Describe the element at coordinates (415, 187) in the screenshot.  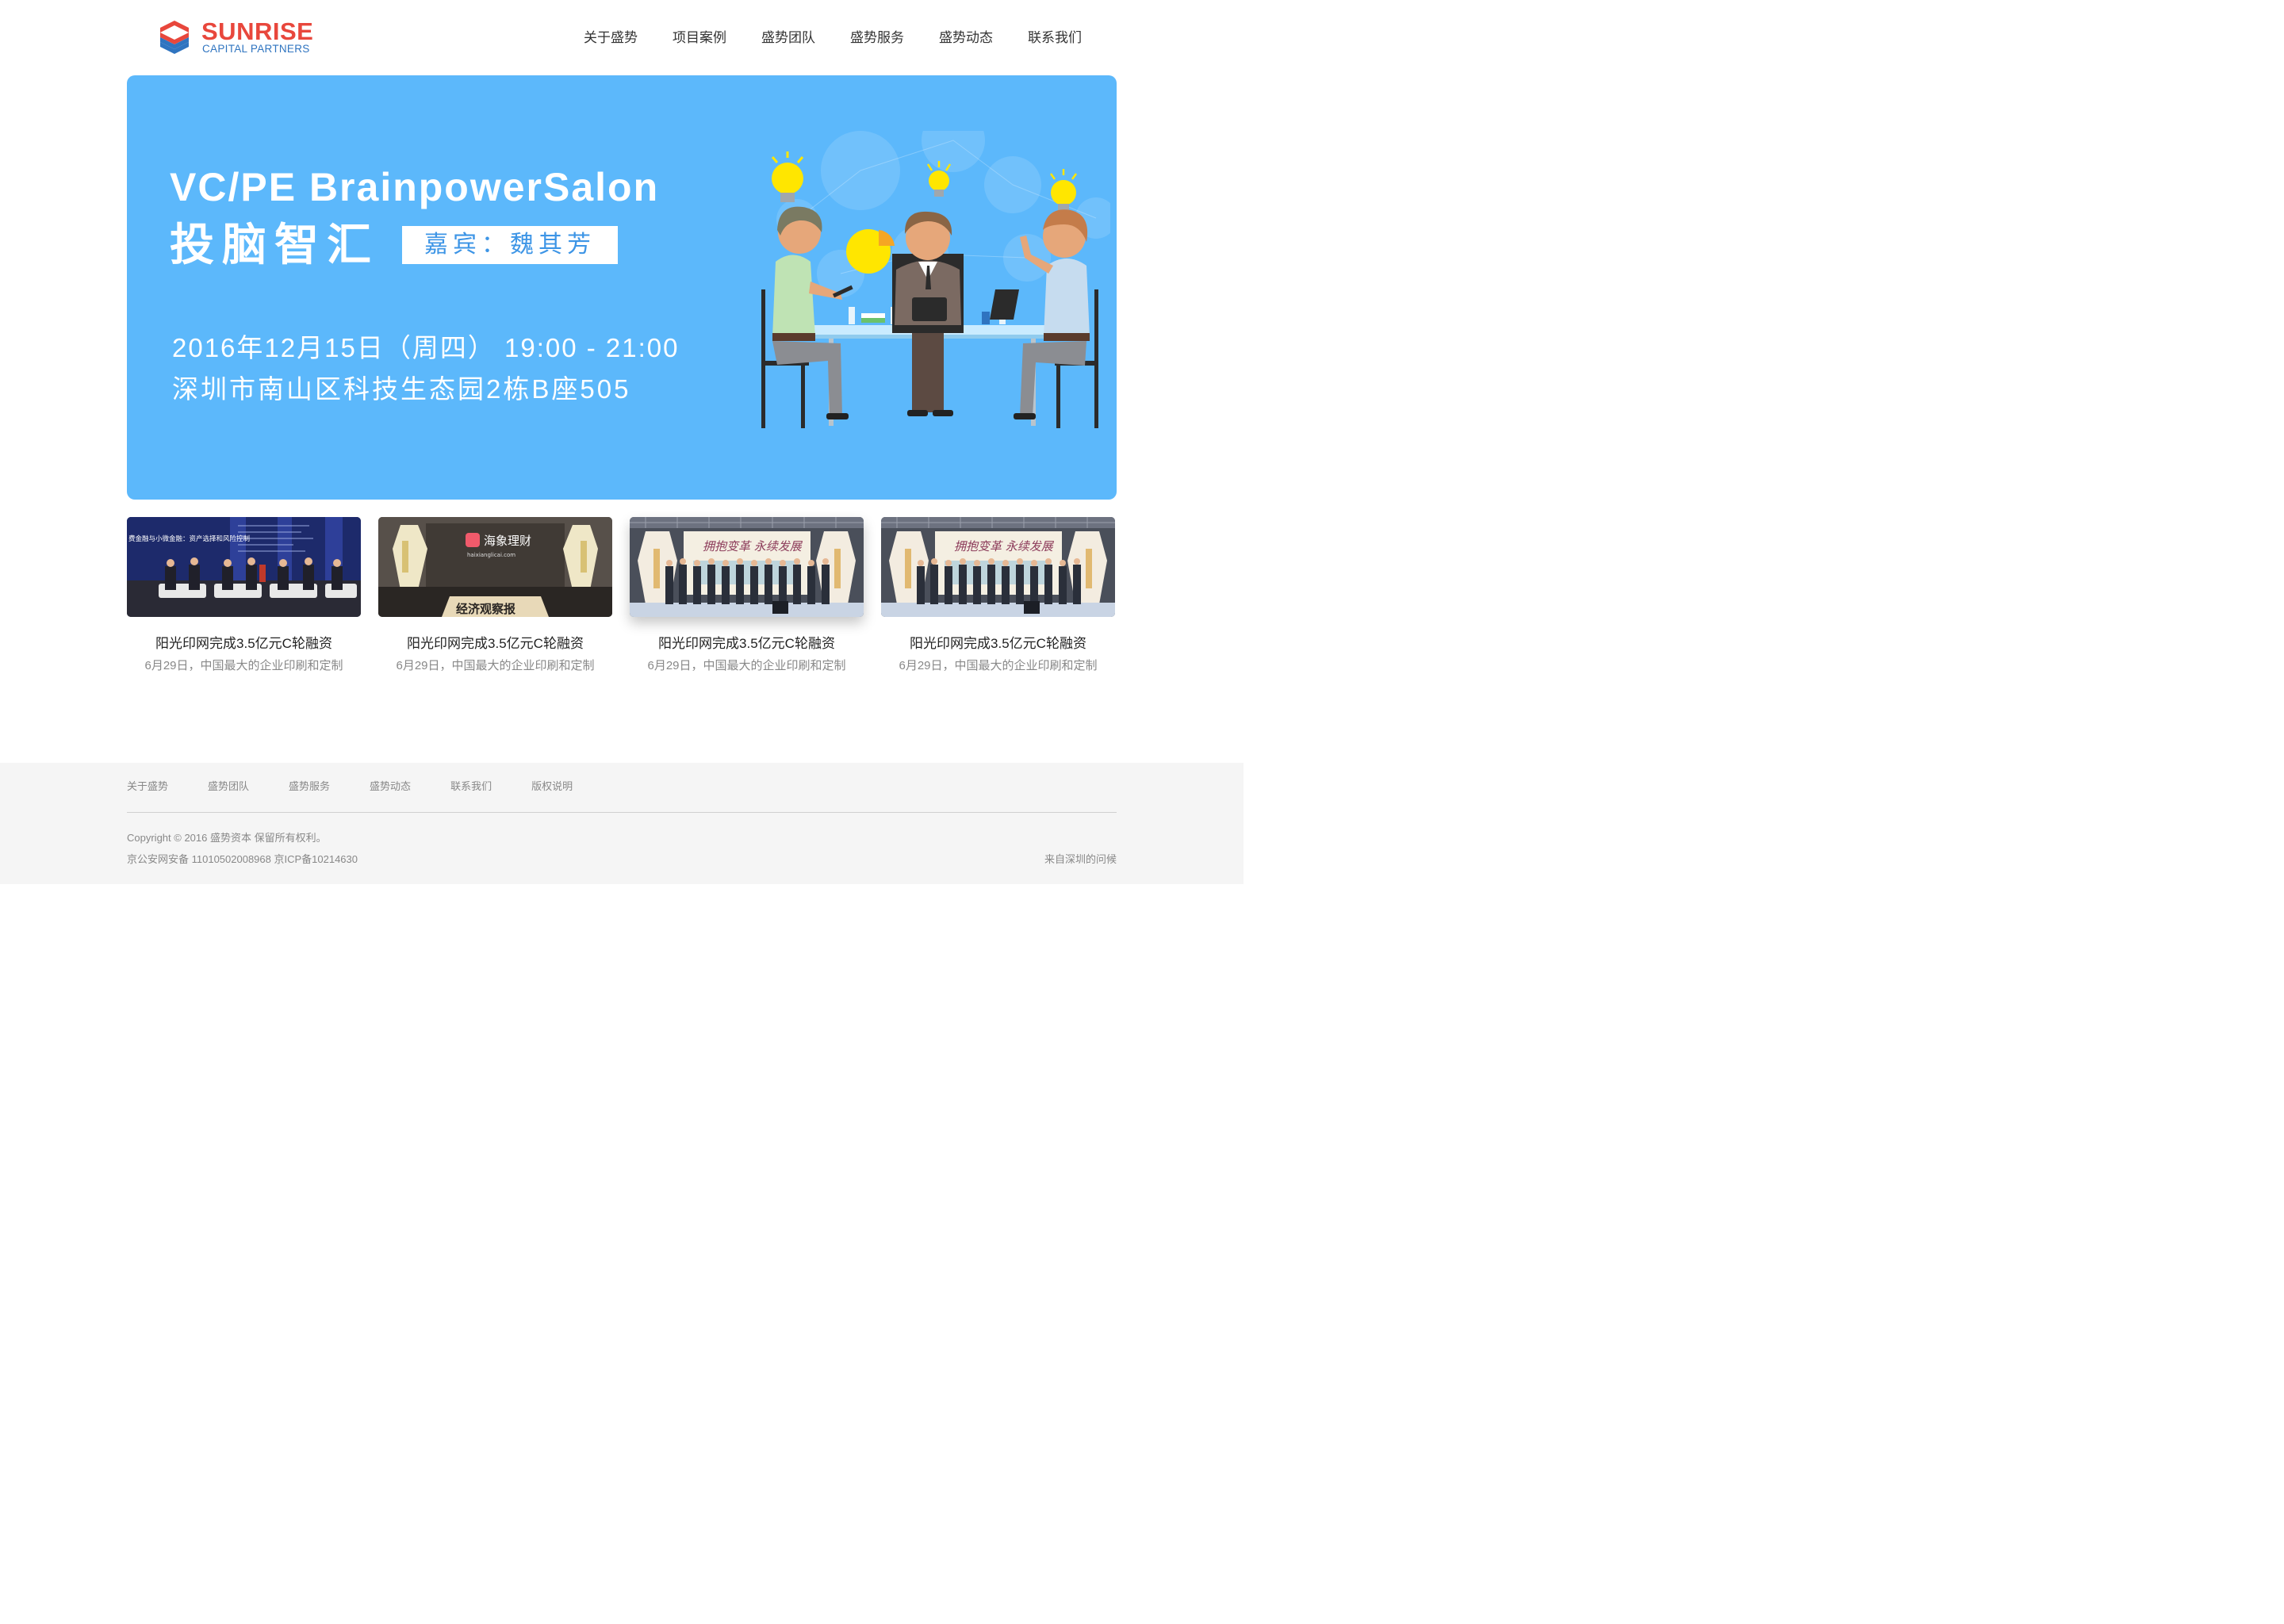
I see `banner-title-en: VC/PE BrainpowerSalon` at that location.